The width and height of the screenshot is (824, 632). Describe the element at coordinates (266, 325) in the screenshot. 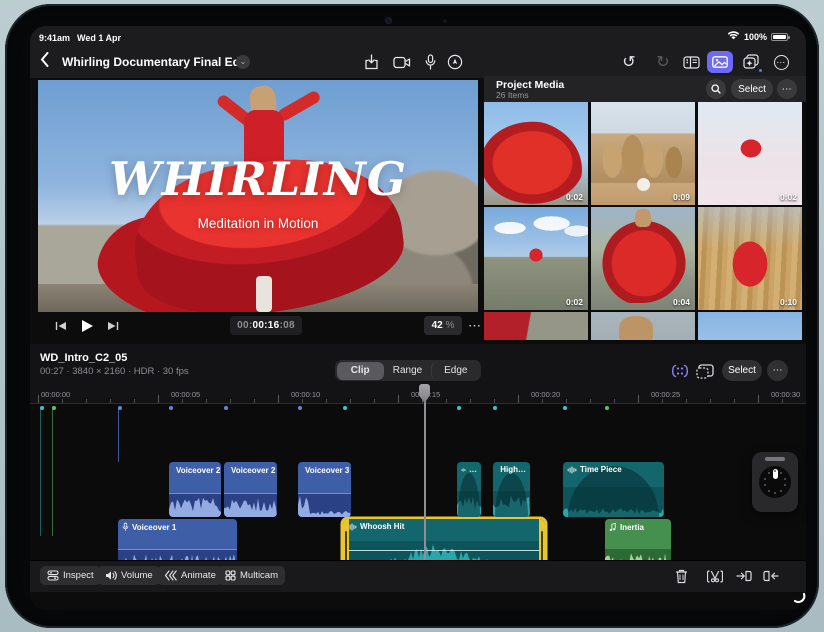

I see `timecode-display: 00:00:16:08` at that location.